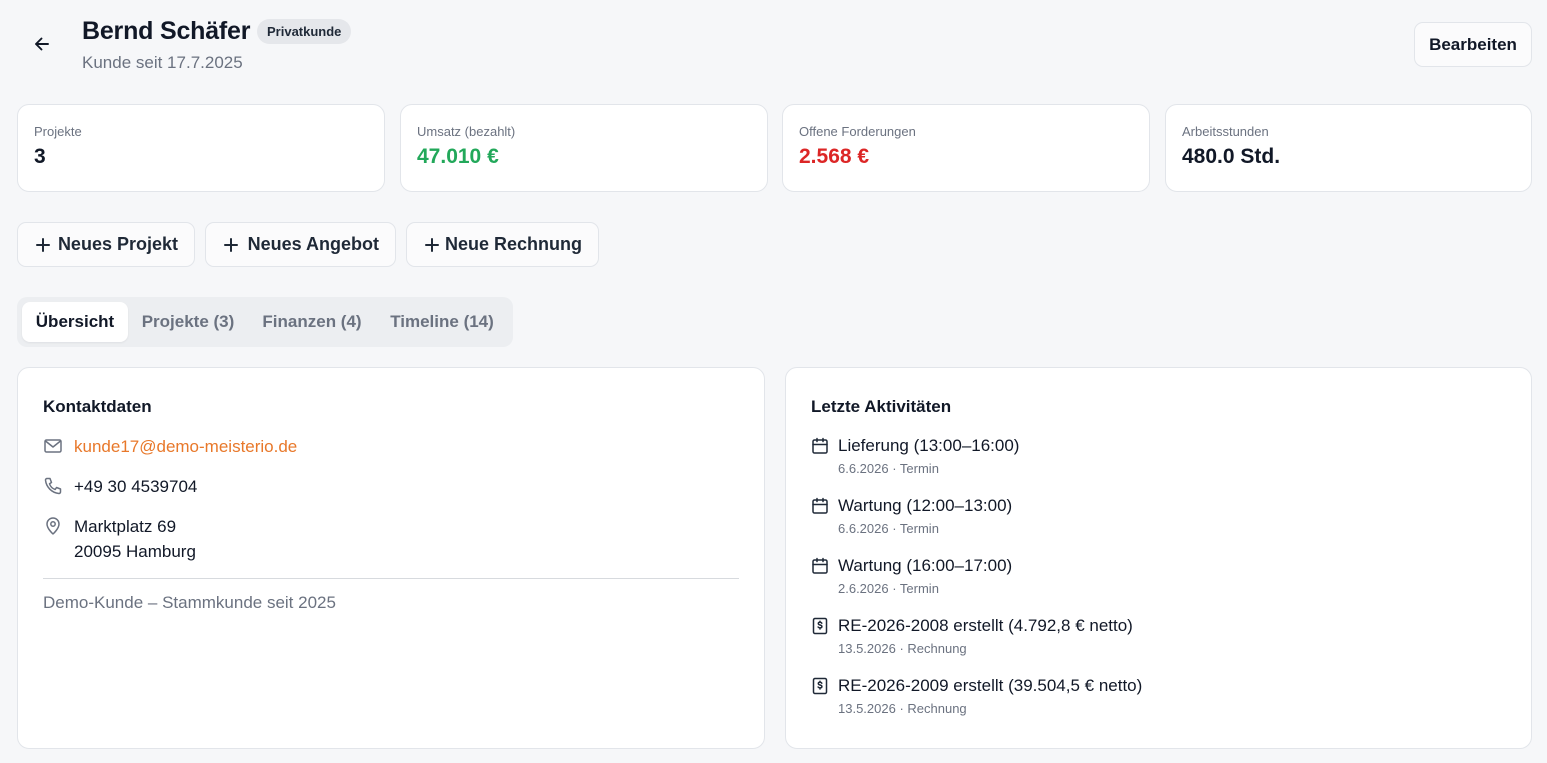  What do you see at coordinates (925, 505) in the screenshot?
I see `activity-title: Wartung (12:00–13:00)` at bounding box center [925, 505].